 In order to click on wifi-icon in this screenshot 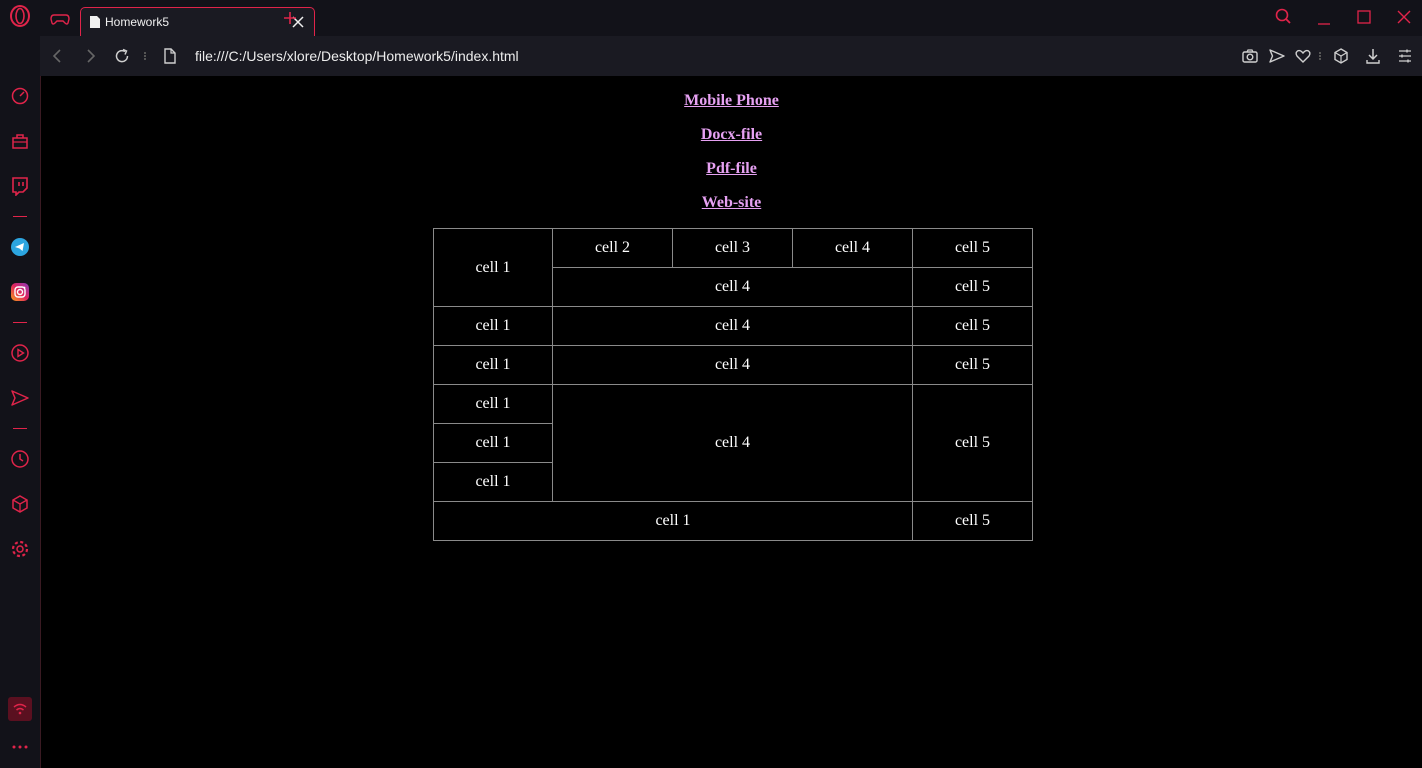, I will do `click(20, 709)`.